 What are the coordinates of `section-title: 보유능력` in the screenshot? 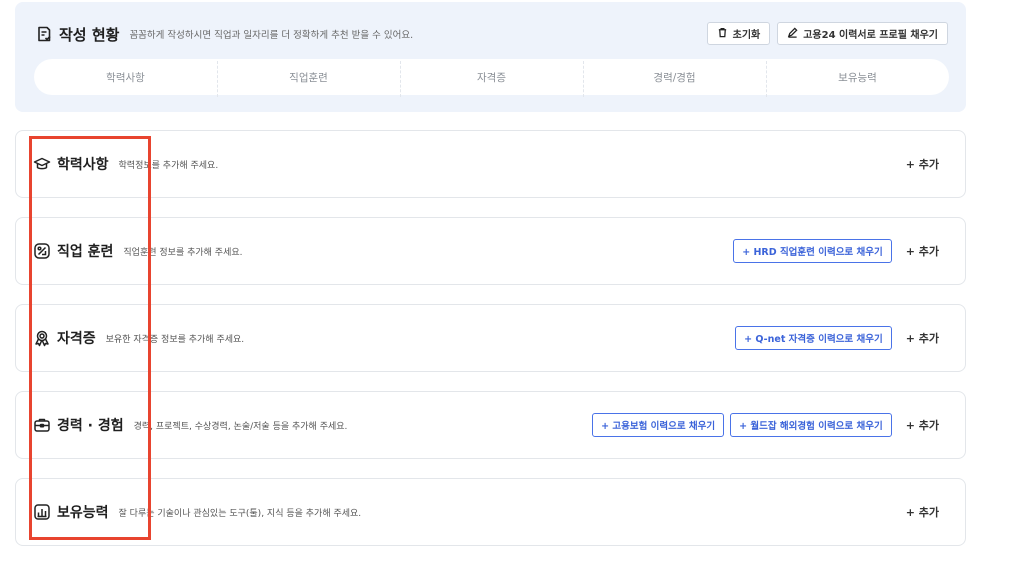 It's located at (83, 513).